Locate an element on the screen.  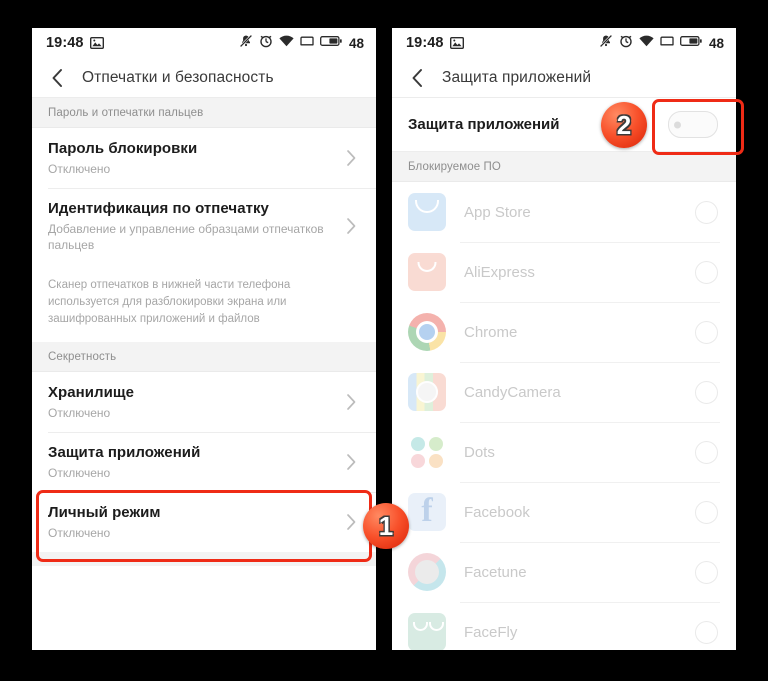
page-title: Отпечатки и безопасность is located at coordinates (178, 77).